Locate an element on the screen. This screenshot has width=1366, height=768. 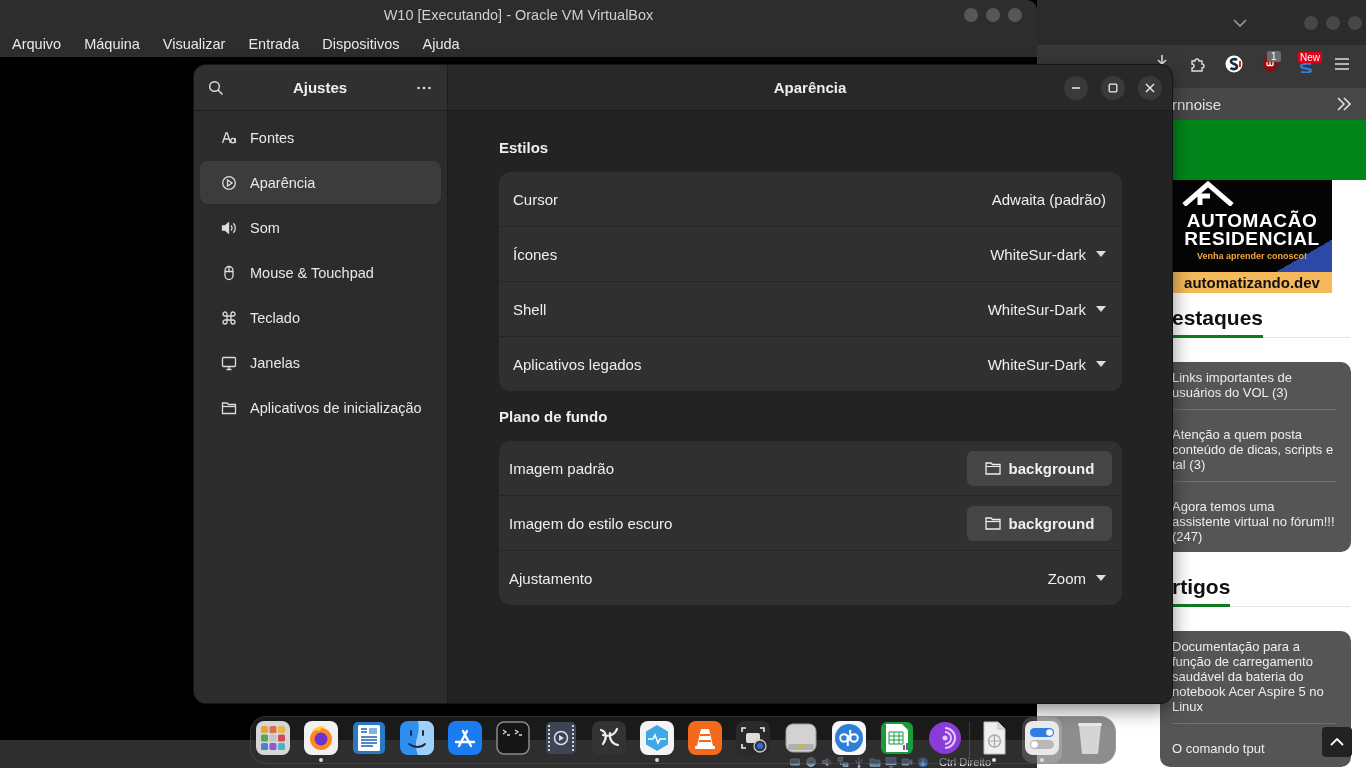
maximize-button is located at coordinates (1113, 87).